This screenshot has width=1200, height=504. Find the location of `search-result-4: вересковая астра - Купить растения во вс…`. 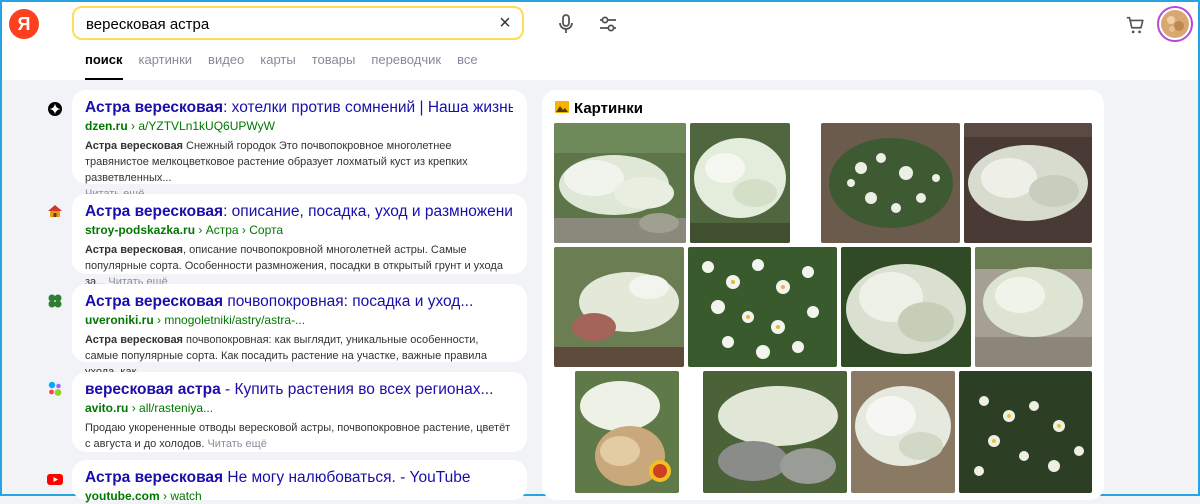

search-result-4: вересковая астра - Купить растения во вс… is located at coordinates (299, 412).